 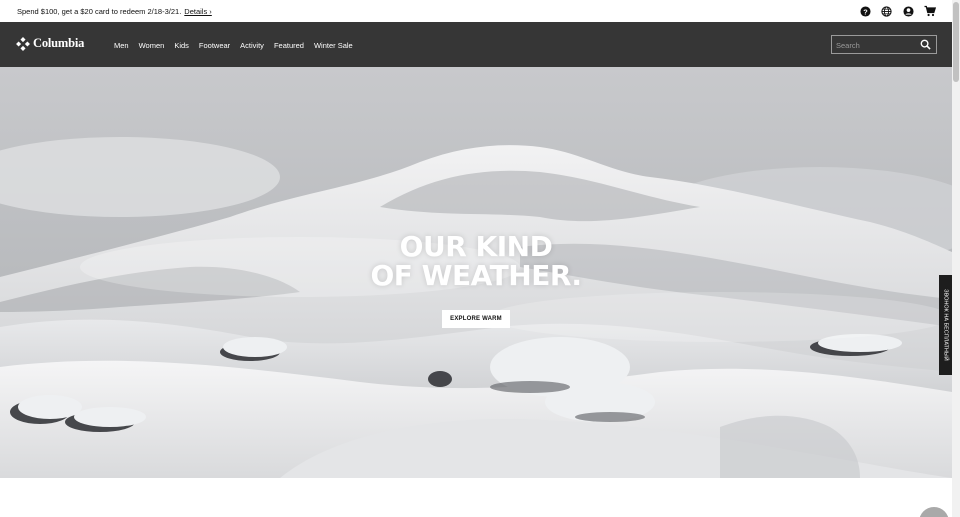 I want to click on nav-item-featured: Featured, so click(x=289, y=45).